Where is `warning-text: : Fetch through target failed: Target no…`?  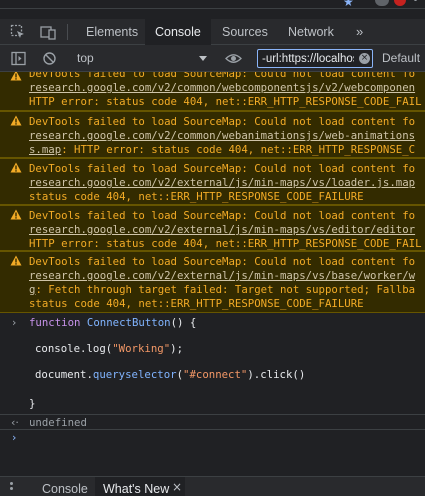 warning-text: : Fetch through target failed: Target no… is located at coordinates (225, 289).